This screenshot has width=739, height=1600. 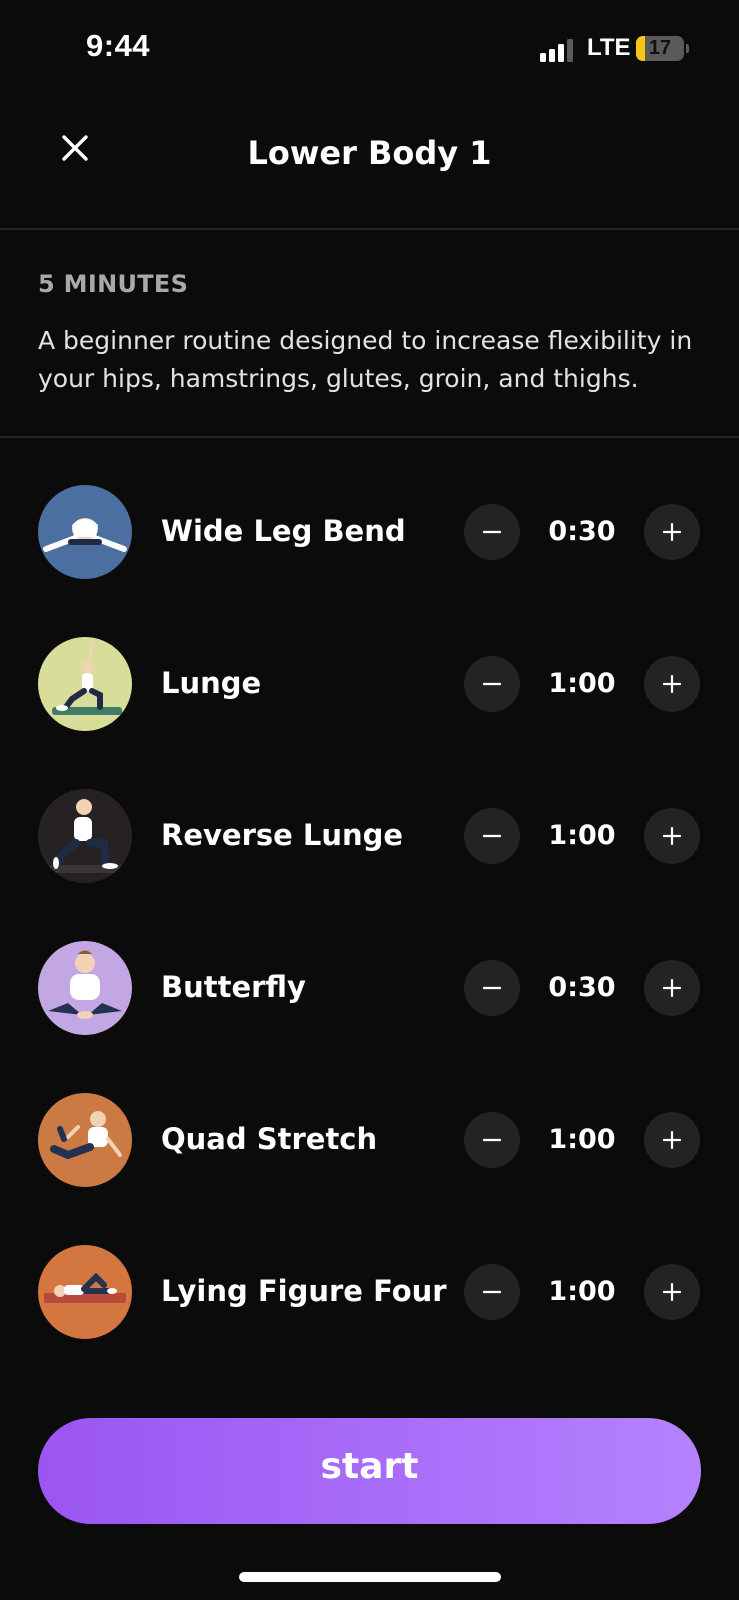 I want to click on exercise-row: Wide Leg Bend 0:30, so click(x=369, y=514).